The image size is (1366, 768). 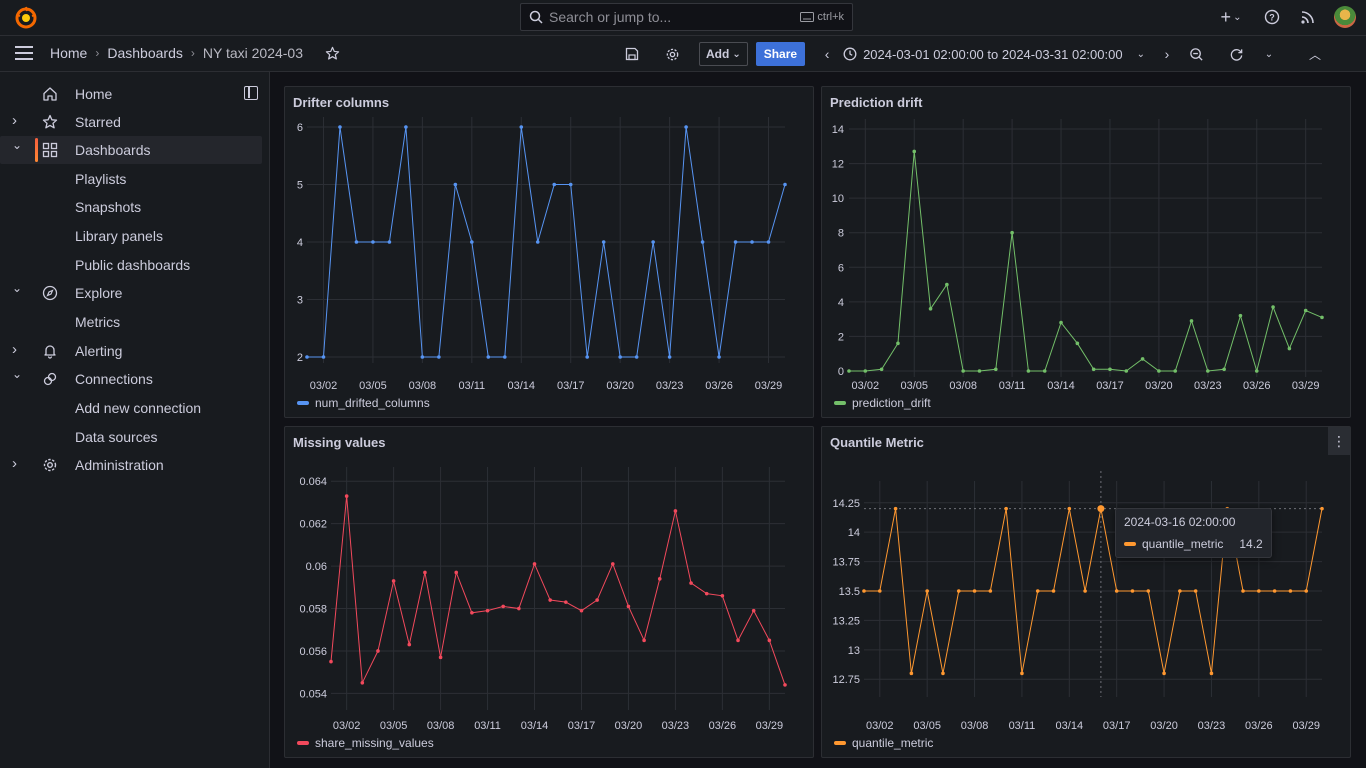 I want to click on search-input: Search or jump to... ctrl+k, so click(x=686, y=17).